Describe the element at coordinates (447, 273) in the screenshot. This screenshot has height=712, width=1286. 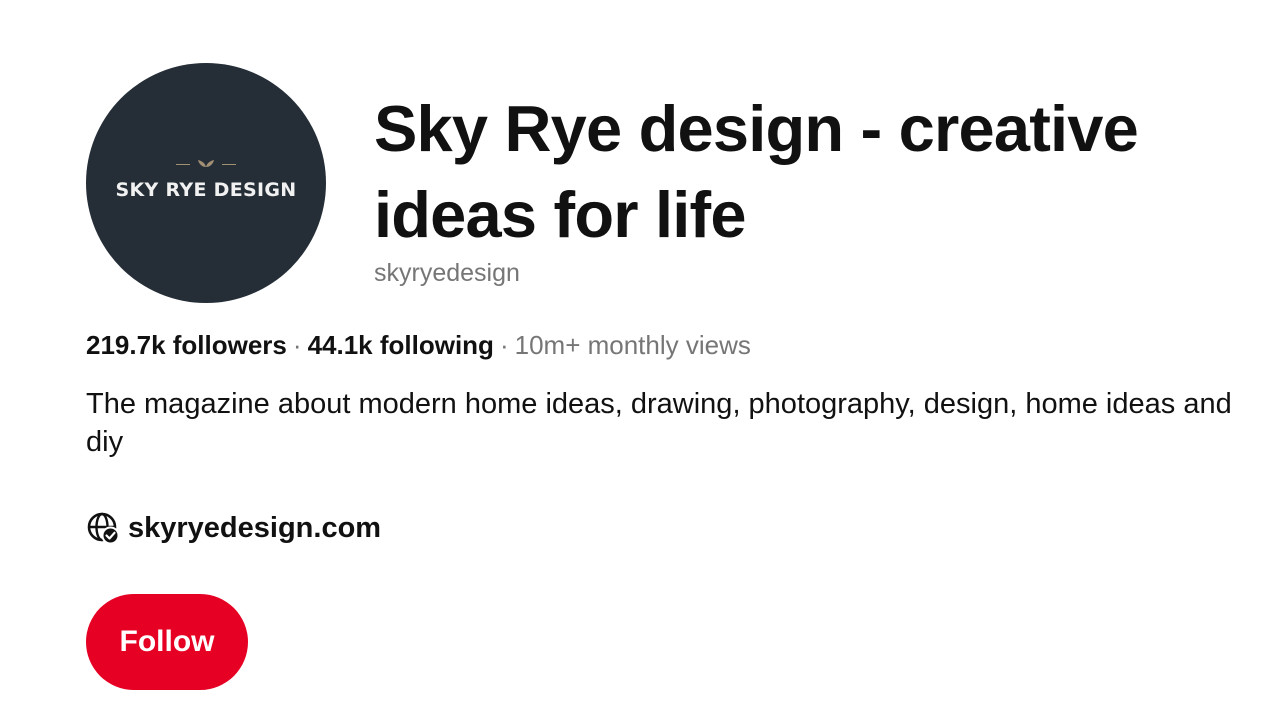
I see `profile-username: skyryedesign` at that location.